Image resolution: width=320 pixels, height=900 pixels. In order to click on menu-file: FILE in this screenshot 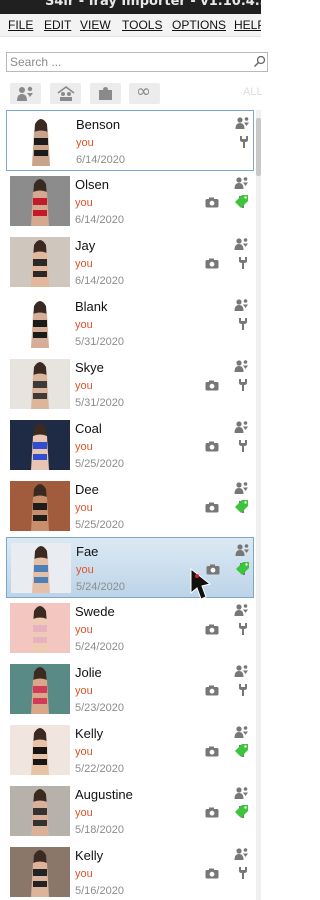, I will do `click(20, 25)`.